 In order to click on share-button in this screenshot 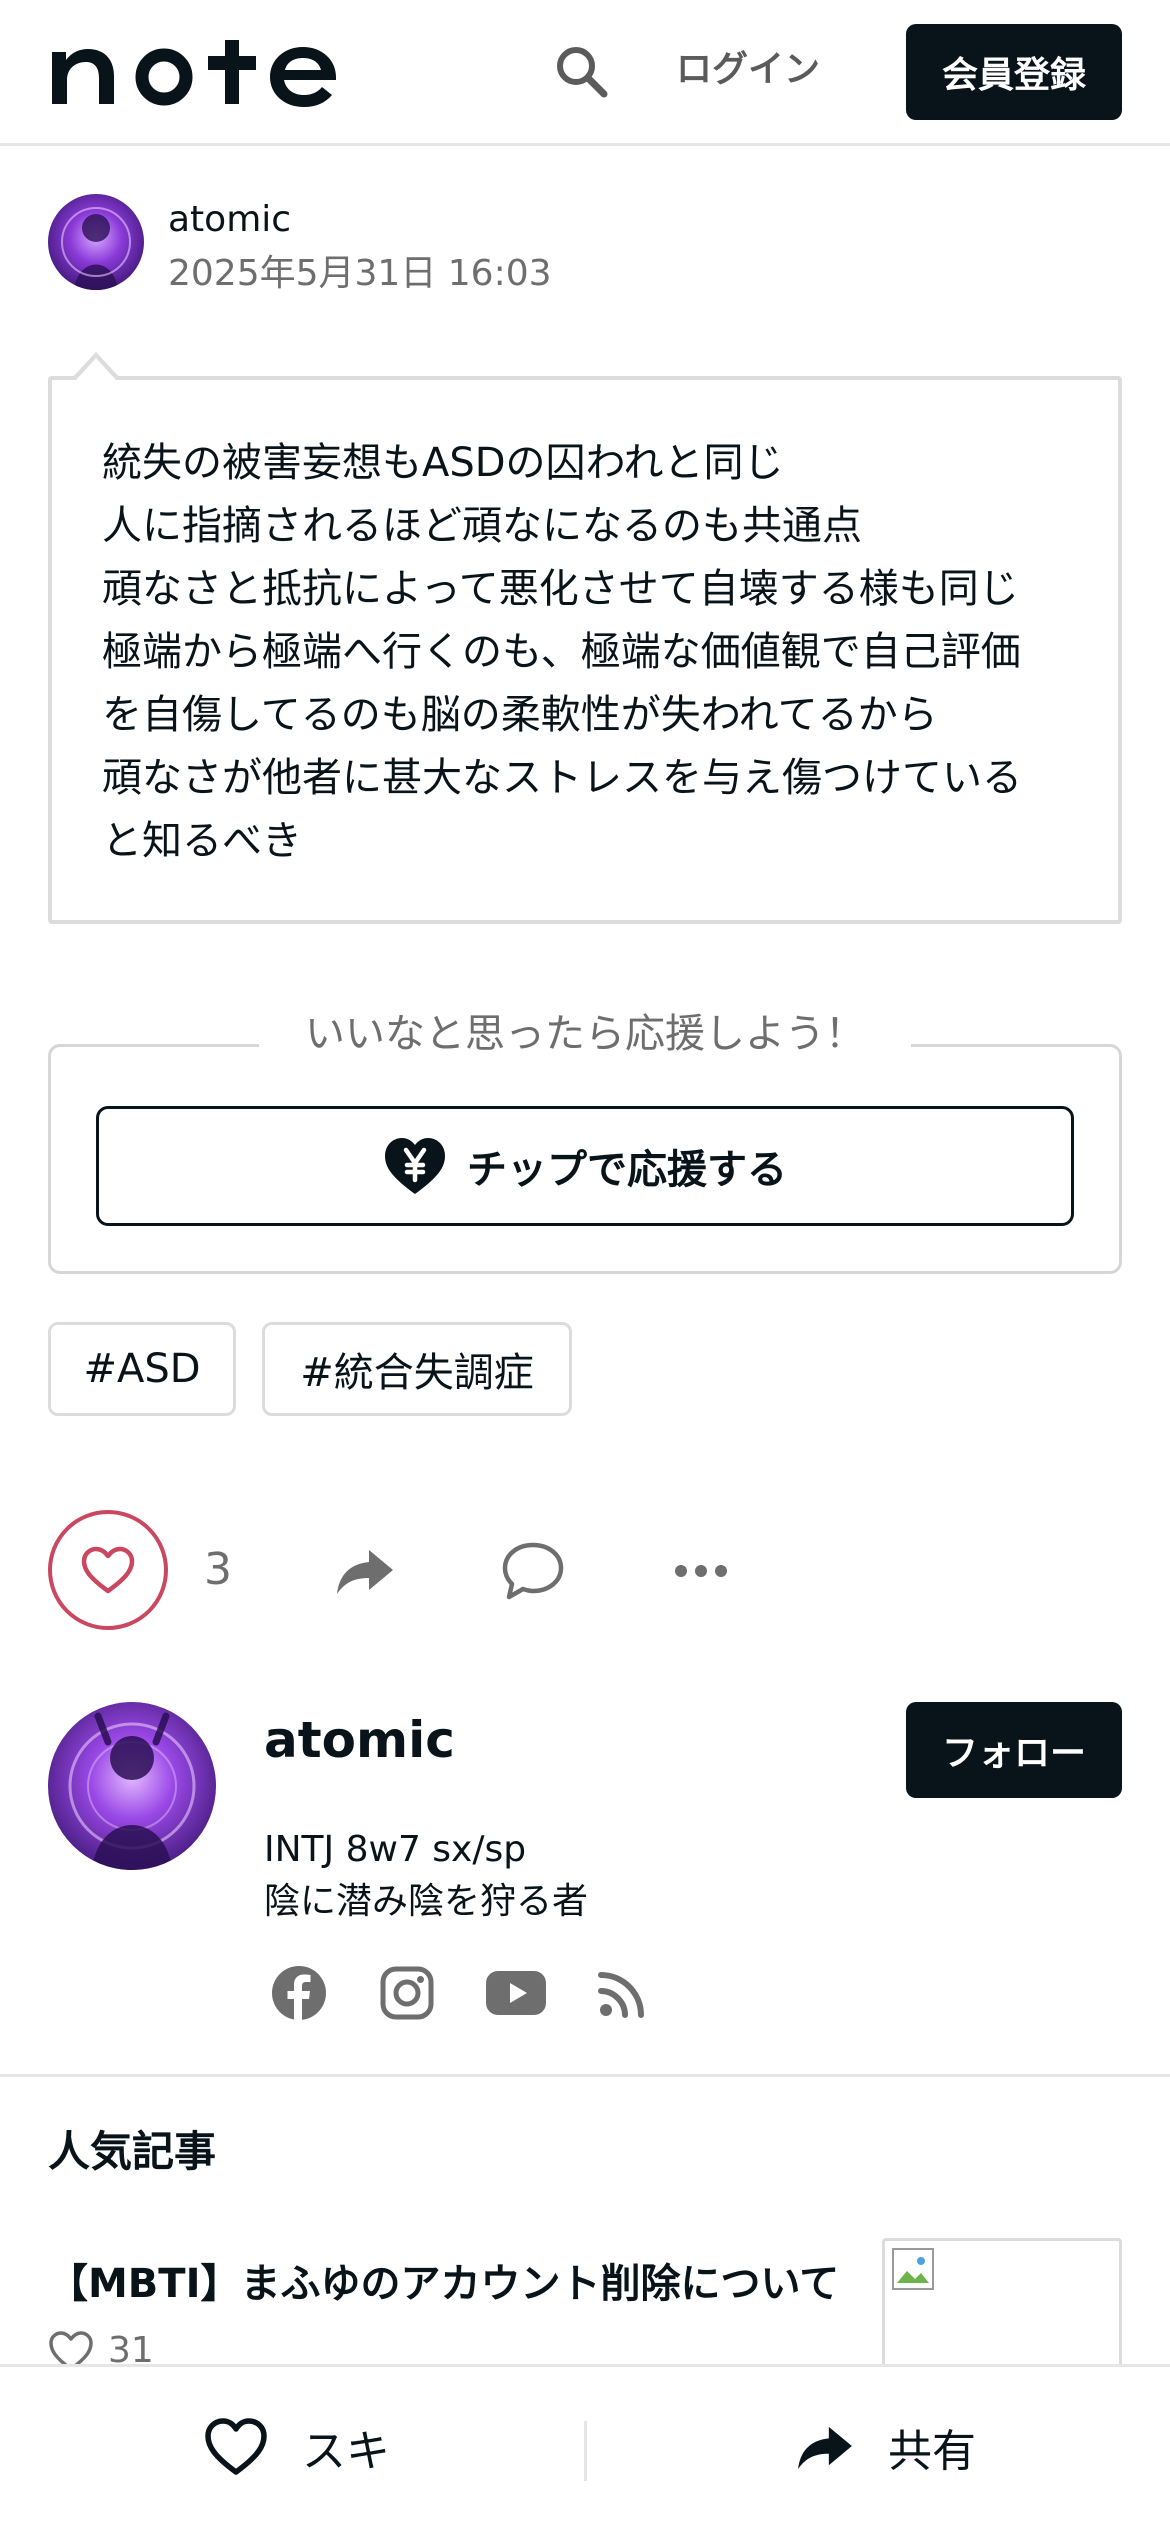, I will do `click(365, 1571)`.